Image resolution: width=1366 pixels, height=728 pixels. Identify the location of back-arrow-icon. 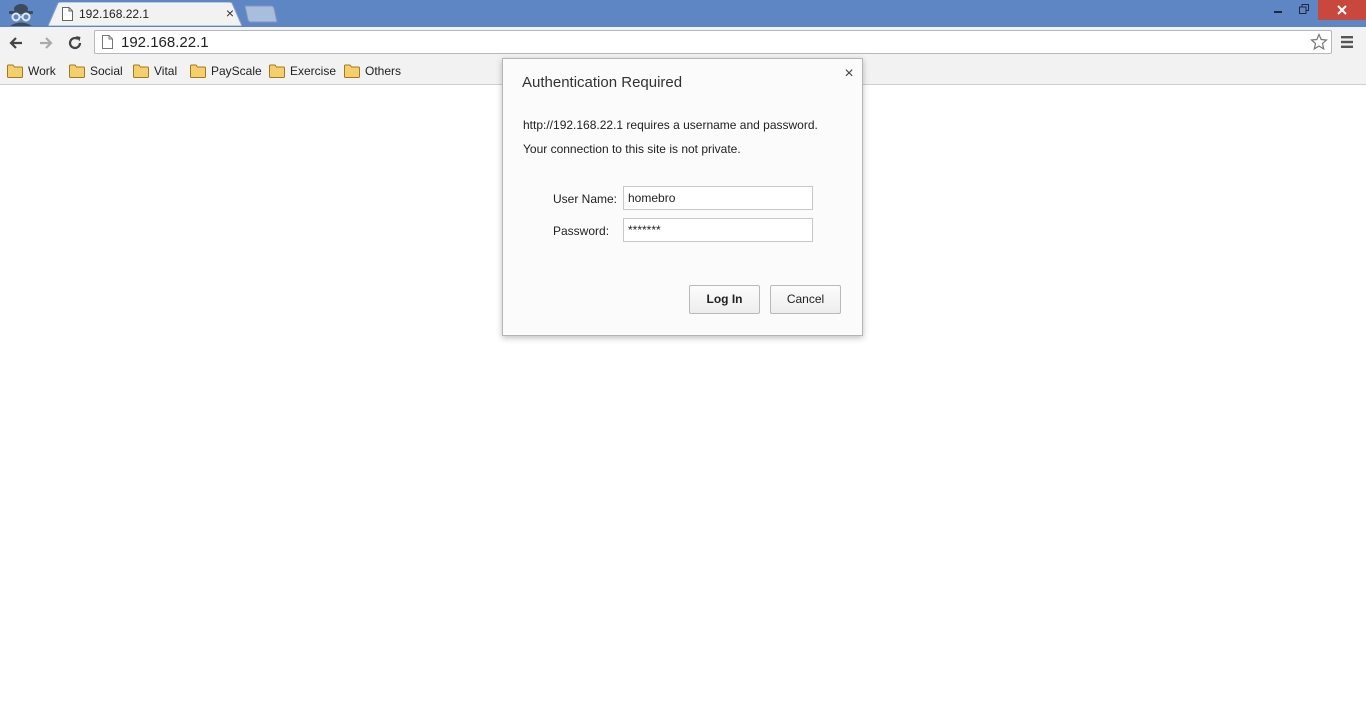
(15, 43).